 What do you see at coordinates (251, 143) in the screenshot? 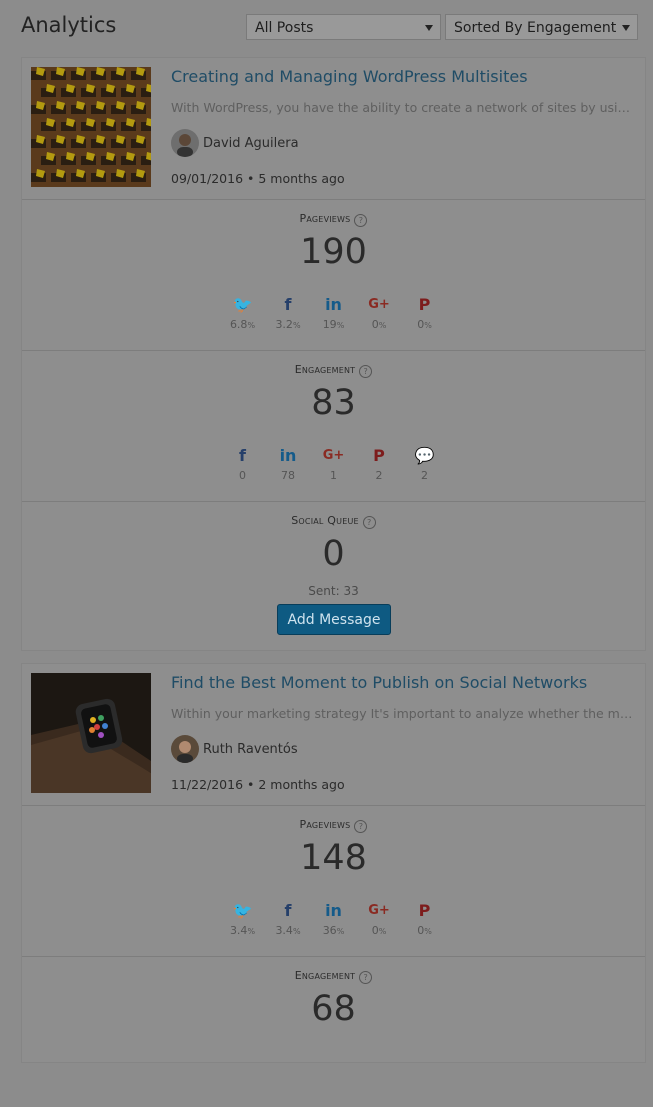
I see `author-name: David Aguilera` at bounding box center [251, 143].